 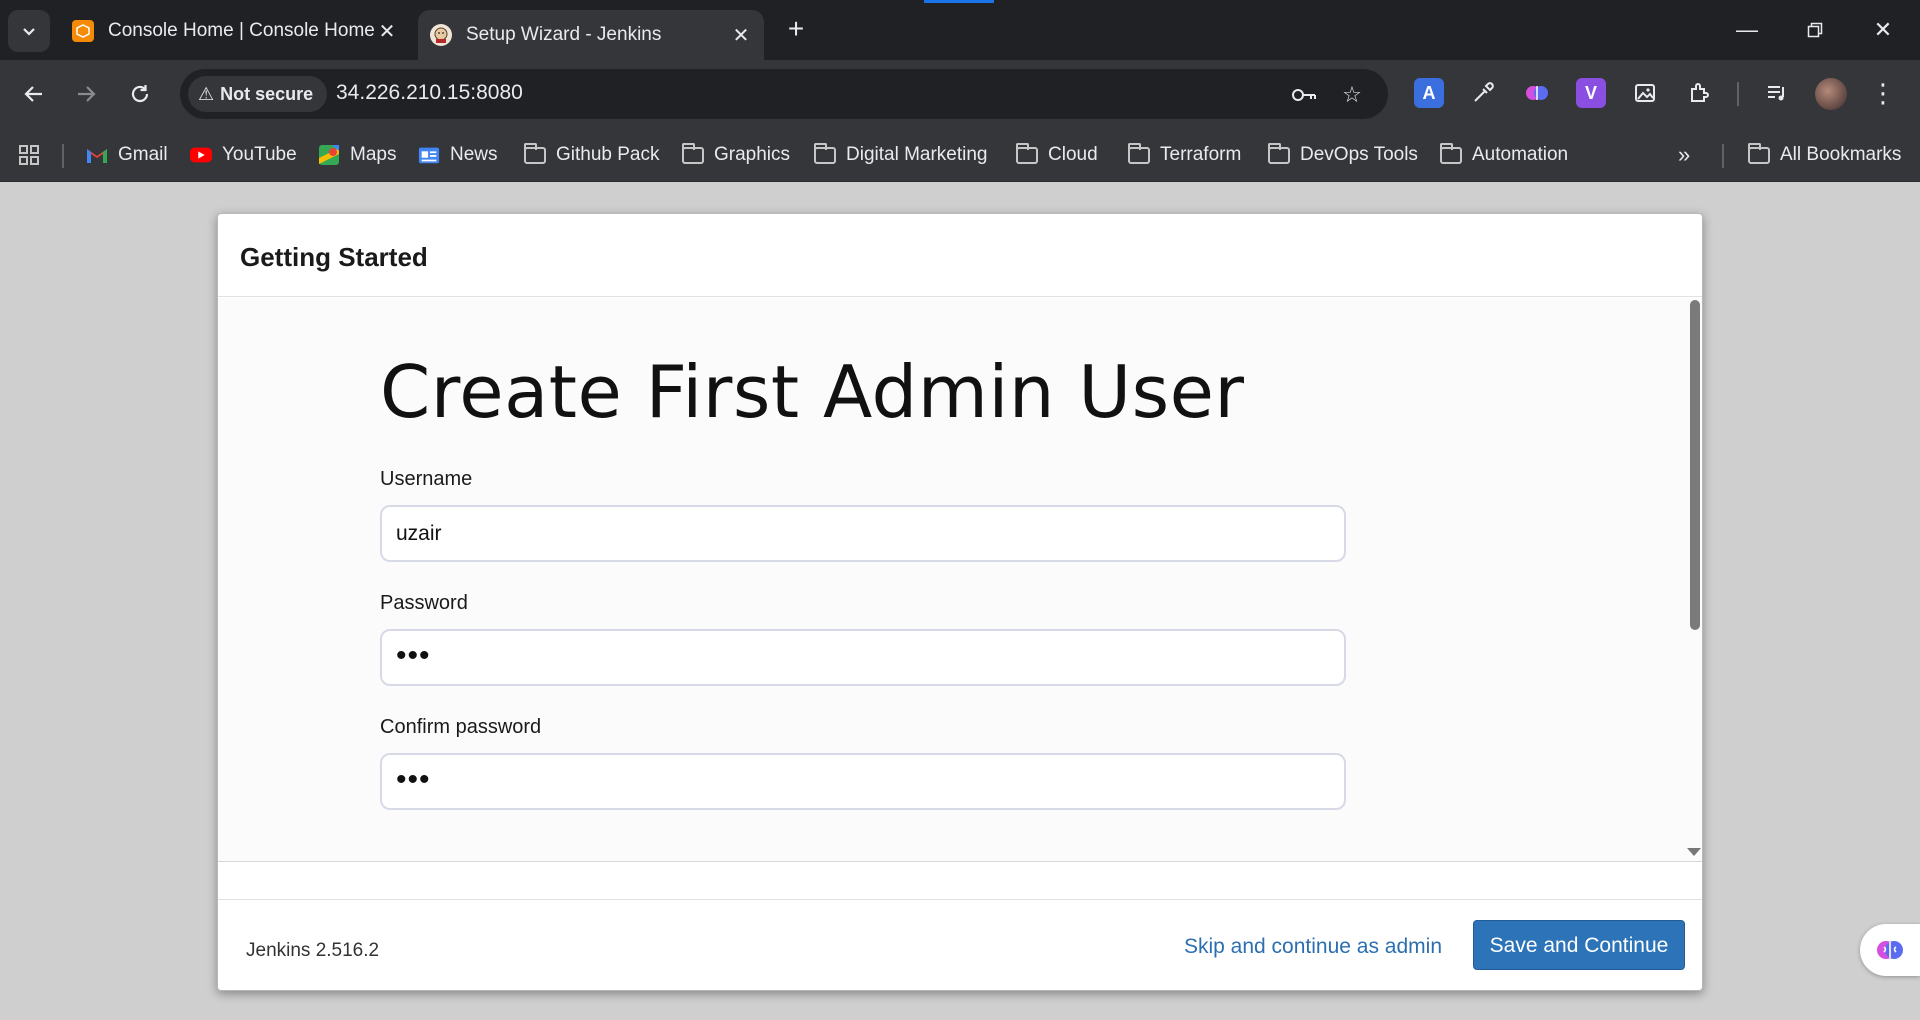 I want to click on tab-search-button, so click(x=29, y=31).